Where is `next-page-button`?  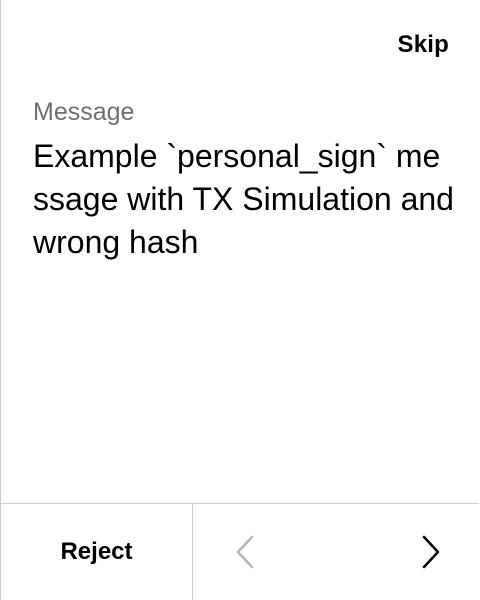 next-page-button is located at coordinates (431, 552).